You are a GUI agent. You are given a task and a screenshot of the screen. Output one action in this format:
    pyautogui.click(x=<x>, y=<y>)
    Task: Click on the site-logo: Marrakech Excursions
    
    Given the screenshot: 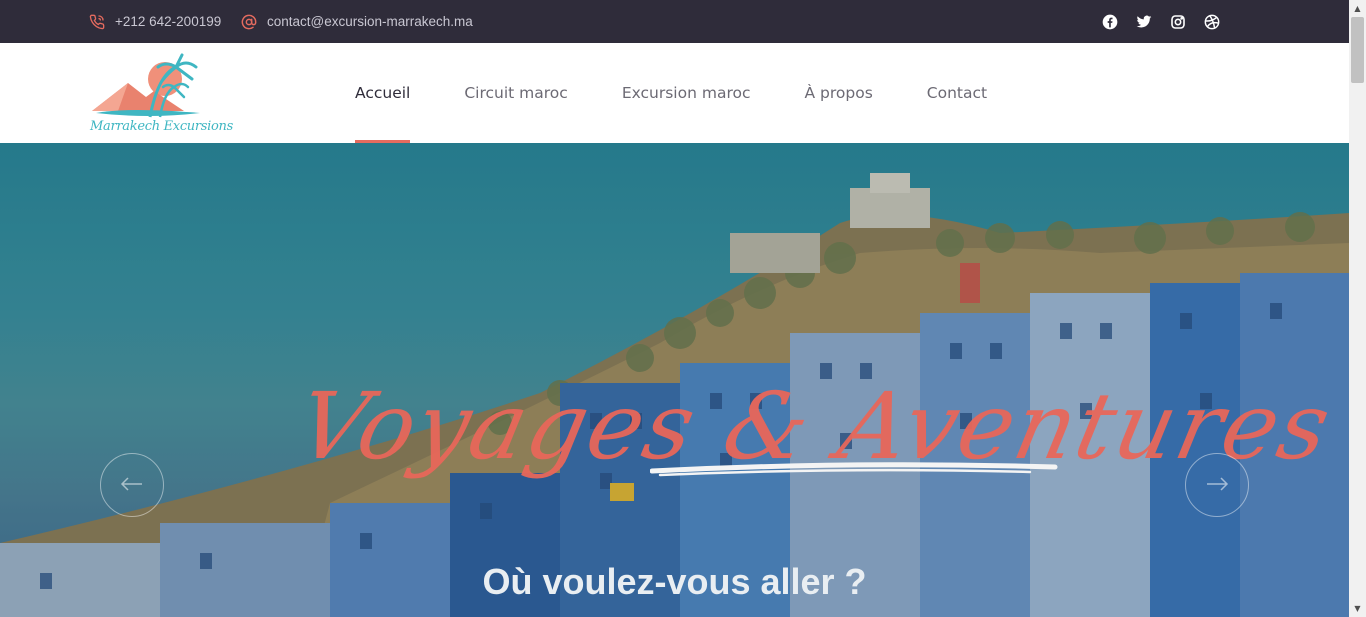 What is the action you would take?
    pyautogui.click(x=160, y=93)
    